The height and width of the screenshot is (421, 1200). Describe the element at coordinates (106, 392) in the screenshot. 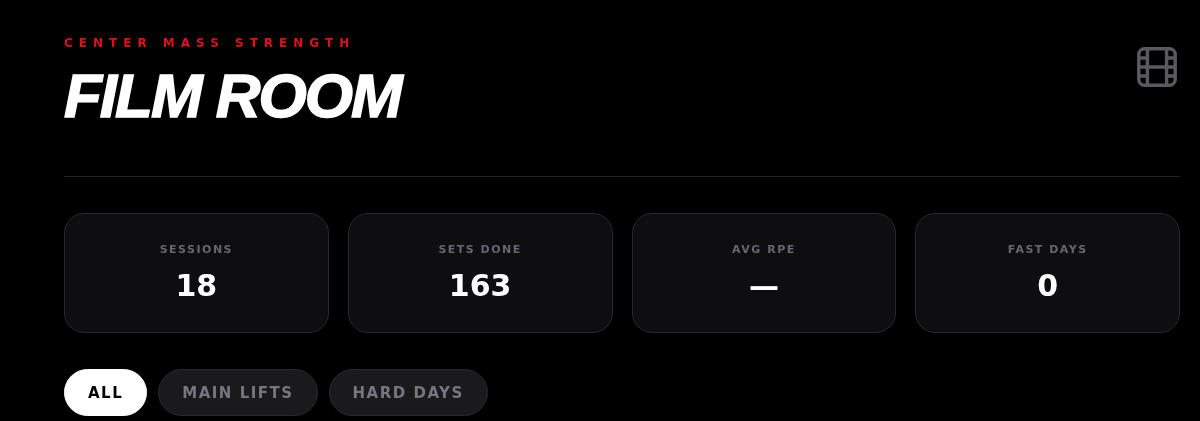

I see `filter-chip: ALL` at that location.